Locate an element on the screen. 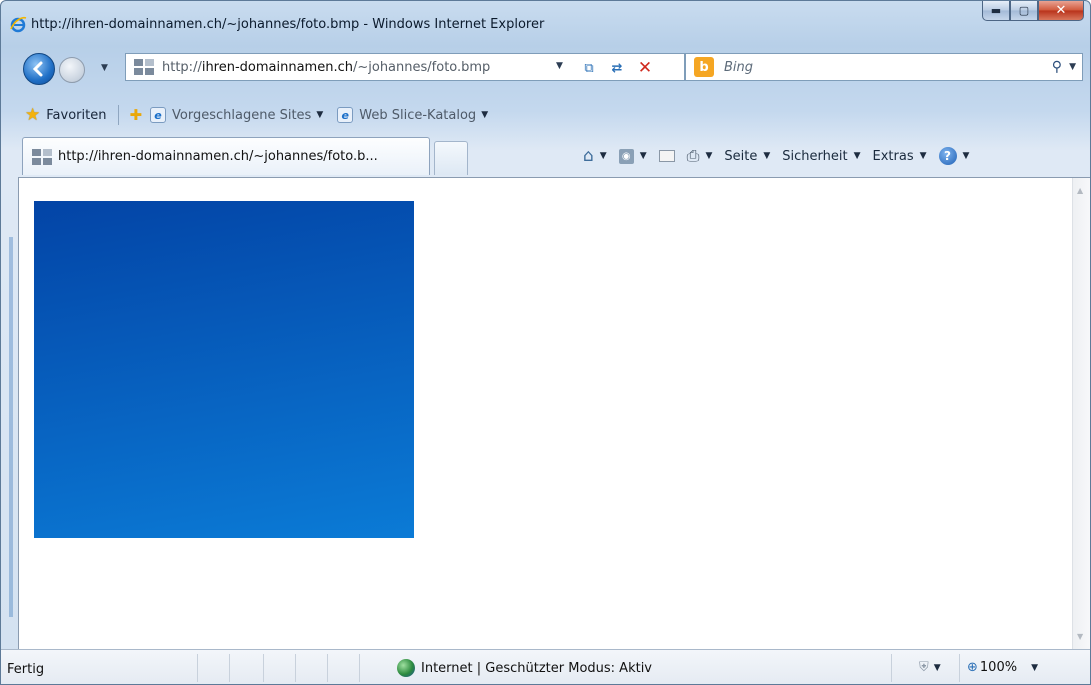 This screenshot has width=1091, height=685. back-arrow-icon is located at coordinates (37, 69).